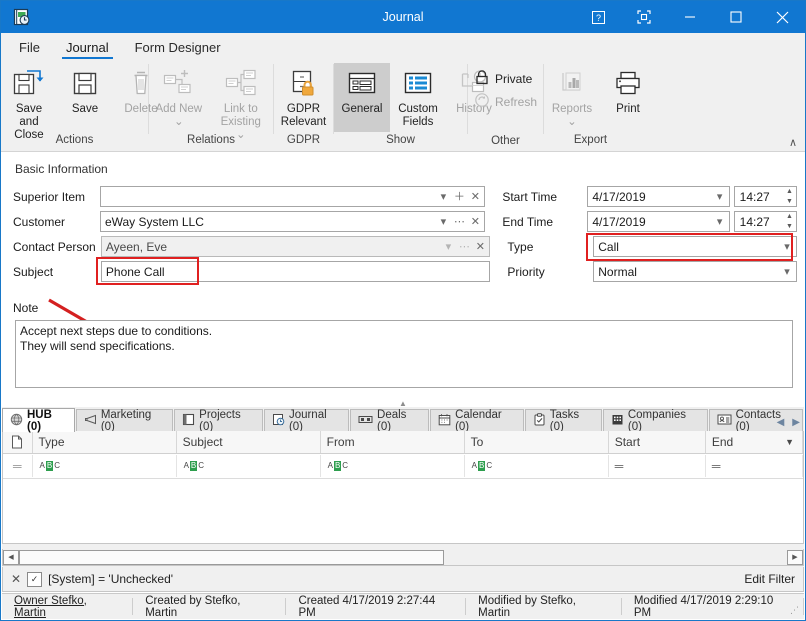 The image size is (806, 621). Describe the element at coordinates (713, 607) in the screenshot. I see `status-modified: Modified 4/17/2019 2:29:10 PM` at that location.